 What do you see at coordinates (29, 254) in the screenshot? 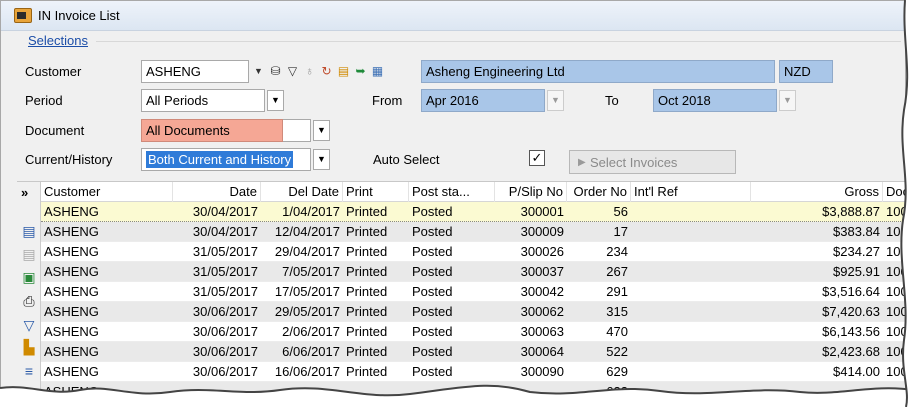
I see `remove-document-icon: ▤` at bounding box center [29, 254].